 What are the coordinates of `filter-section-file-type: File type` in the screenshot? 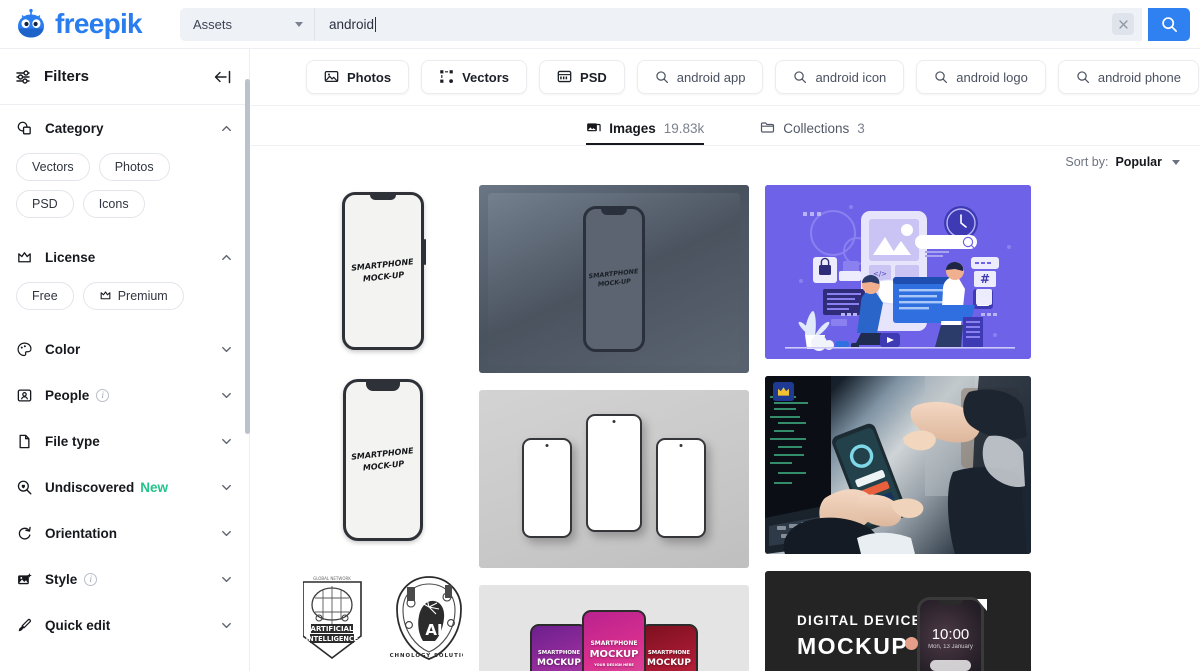 It's located at (124, 441).